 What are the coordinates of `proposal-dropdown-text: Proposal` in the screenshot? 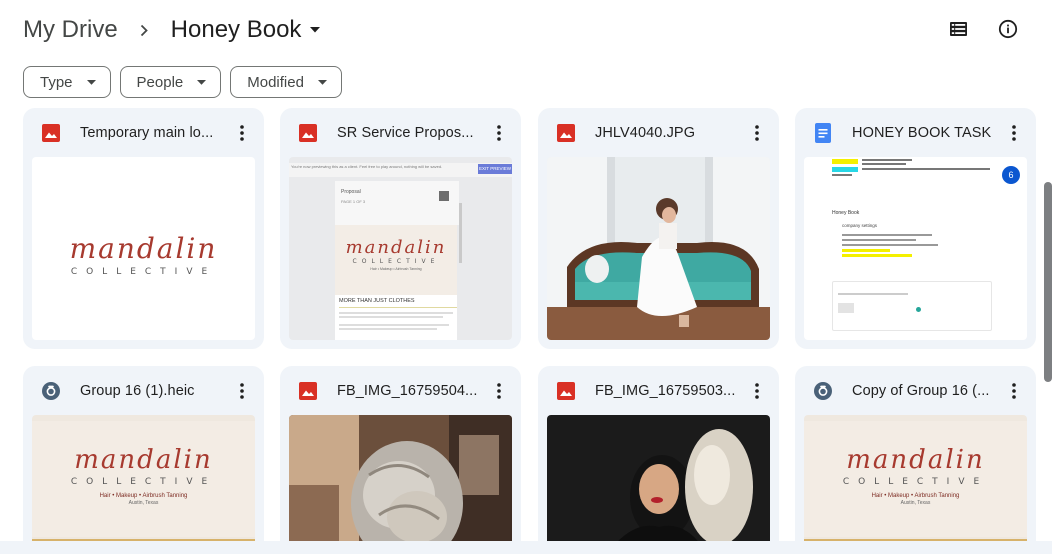 It's located at (351, 192).